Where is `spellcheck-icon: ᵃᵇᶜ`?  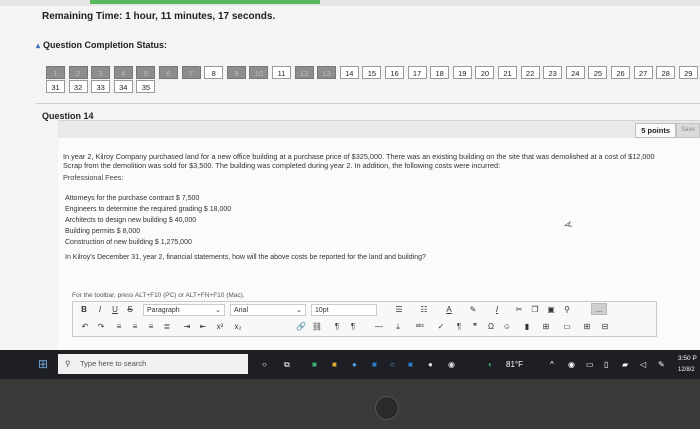
spellcheck-icon: ᵃᵇᶜ is located at coordinates (420, 327).